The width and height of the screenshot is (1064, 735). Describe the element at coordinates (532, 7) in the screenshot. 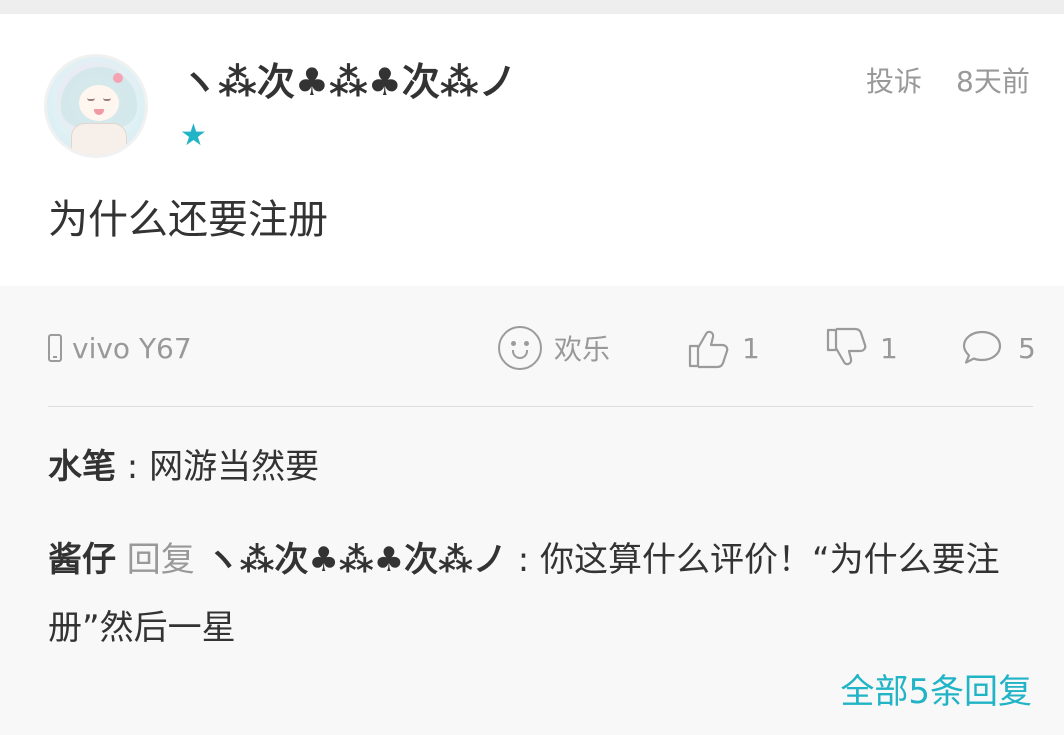

I see `top-separator` at that location.